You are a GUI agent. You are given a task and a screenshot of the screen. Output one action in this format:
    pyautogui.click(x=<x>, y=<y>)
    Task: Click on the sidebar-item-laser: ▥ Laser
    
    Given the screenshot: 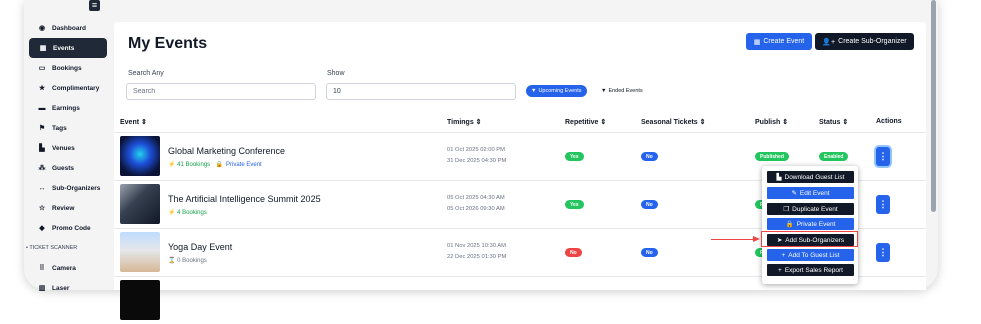 What is the action you would take?
    pyautogui.click(x=69, y=288)
    